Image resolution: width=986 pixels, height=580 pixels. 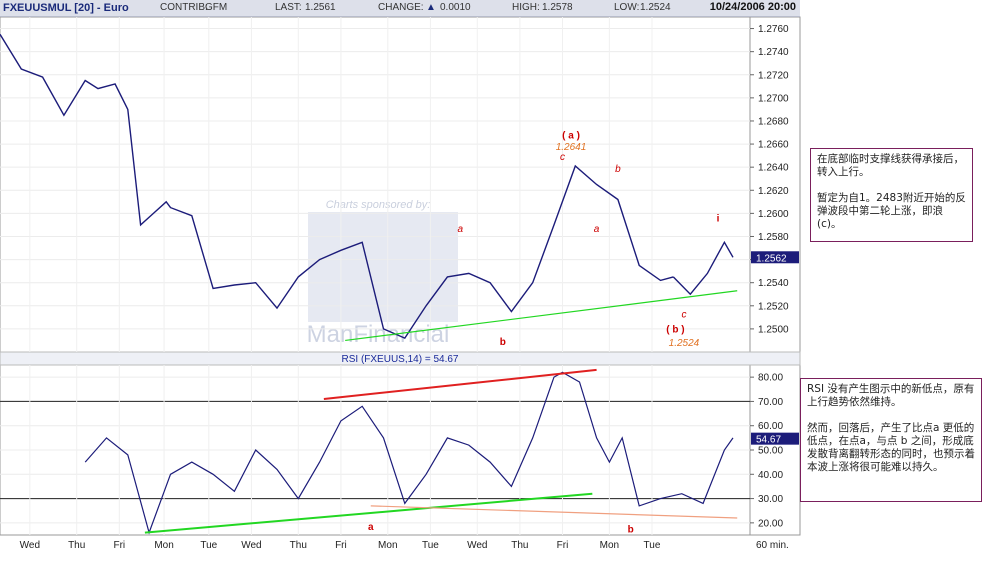 What do you see at coordinates (773, 214) in the screenshot?
I see `price-tick-label: 1.2600` at bounding box center [773, 214].